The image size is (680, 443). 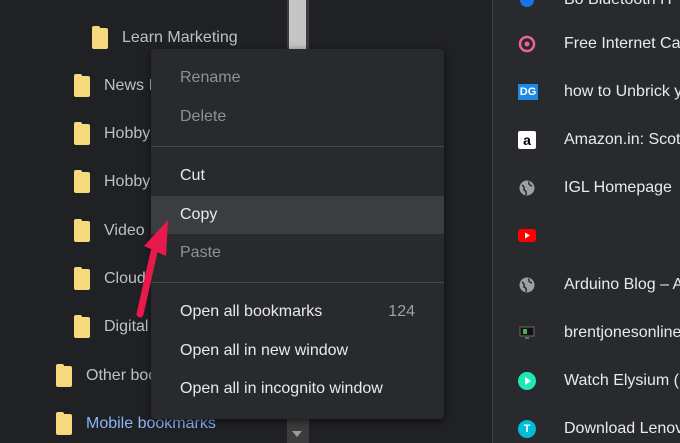 I want to click on bookmark-title: IGL Homepage, so click(x=618, y=187).